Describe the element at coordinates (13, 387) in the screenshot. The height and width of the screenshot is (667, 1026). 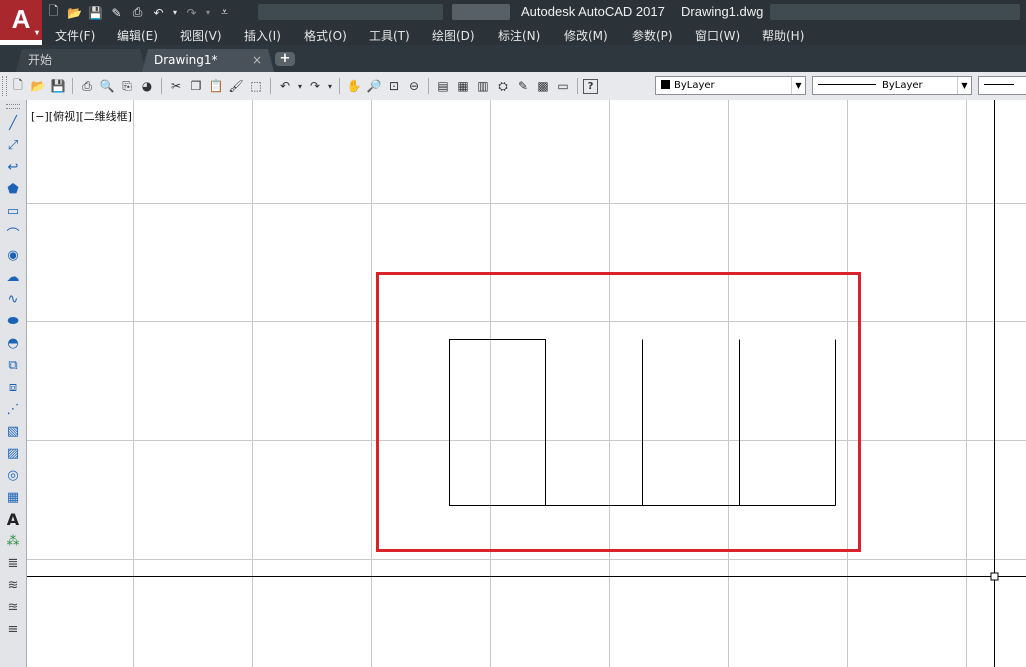
I see `make-block-icon: ⧈` at that location.